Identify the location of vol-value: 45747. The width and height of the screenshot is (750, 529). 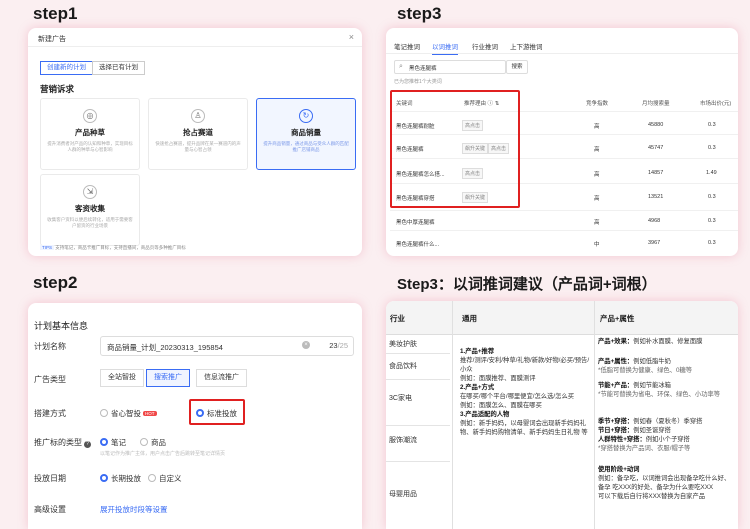
(656, 148).